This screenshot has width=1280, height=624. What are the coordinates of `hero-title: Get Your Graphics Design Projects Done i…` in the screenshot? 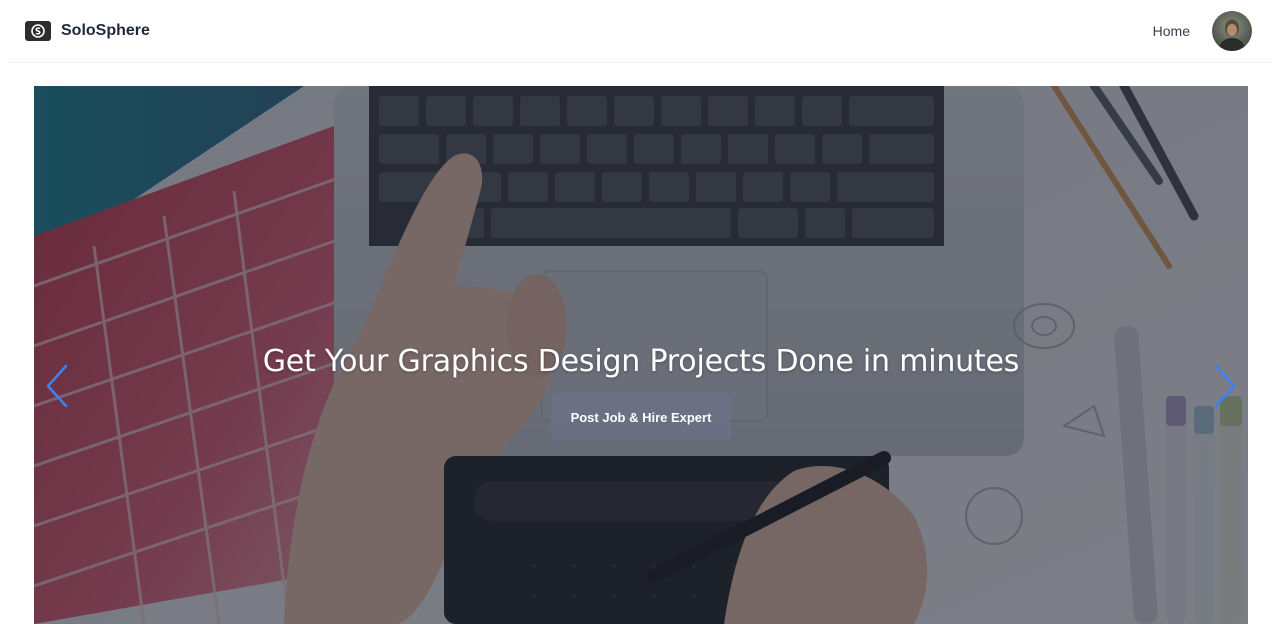 It's located at (641, 361).